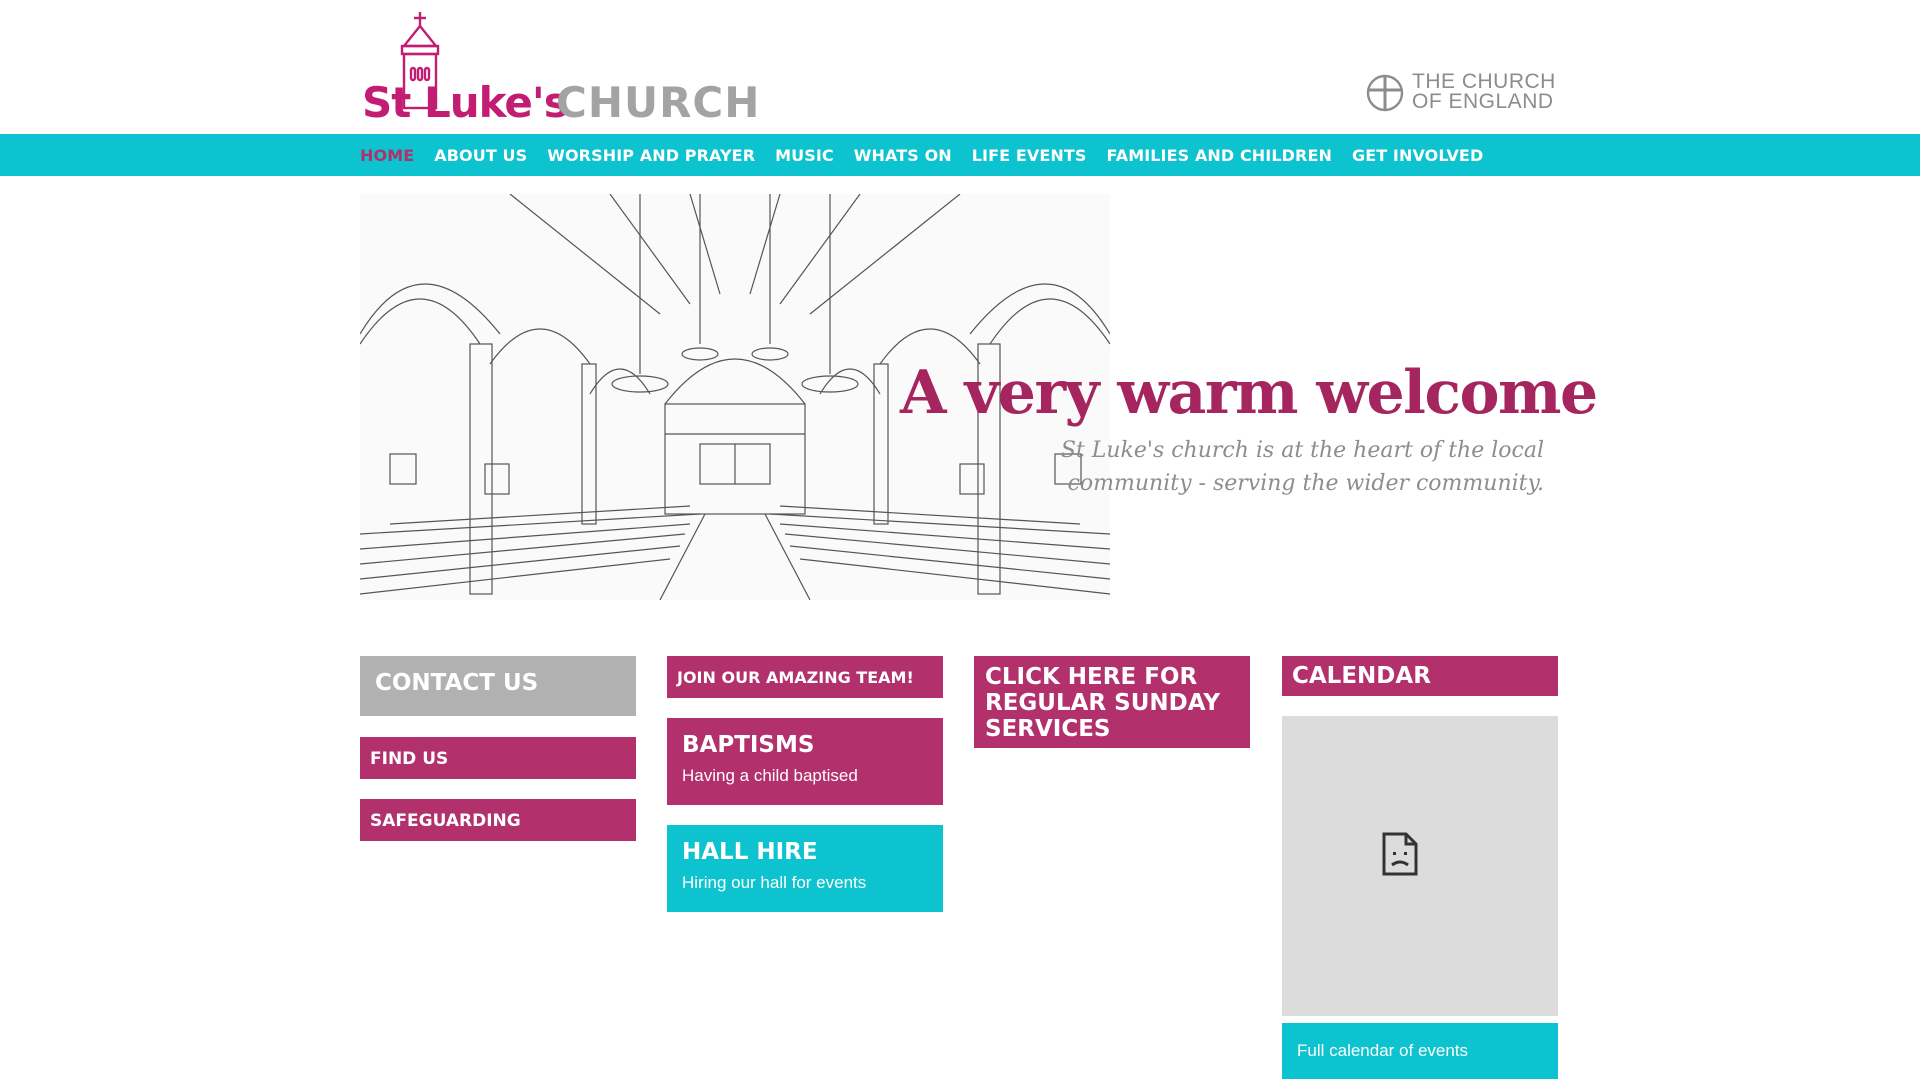 This screenshot has width=1920, height=1080. I want to click on hall-hire-subtitle: Hiring our hall for events, so click(774, 882).